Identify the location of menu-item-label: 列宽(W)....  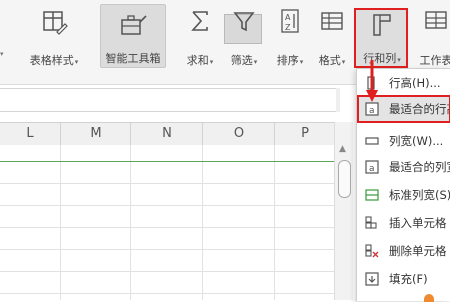
(416, 141).